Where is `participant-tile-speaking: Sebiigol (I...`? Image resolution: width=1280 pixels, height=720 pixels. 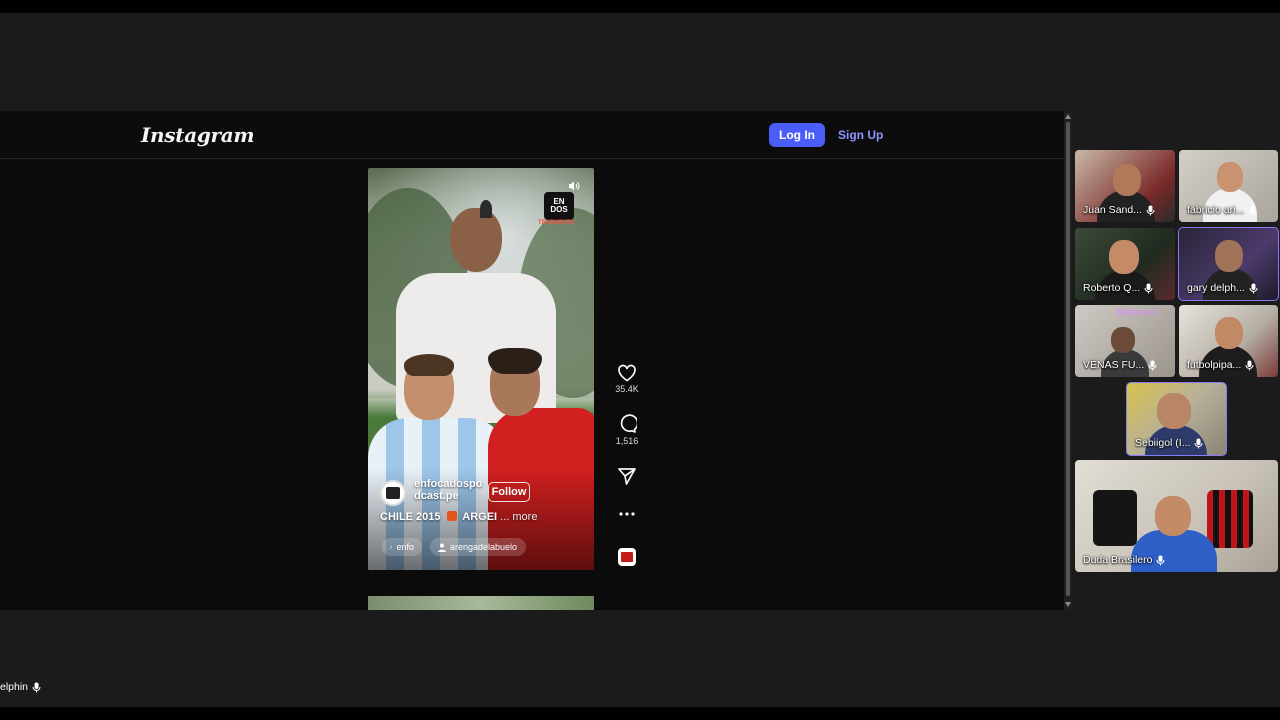
participant-tile-speaking: Sebiigol (I... is located at coordinates (1176, 419).